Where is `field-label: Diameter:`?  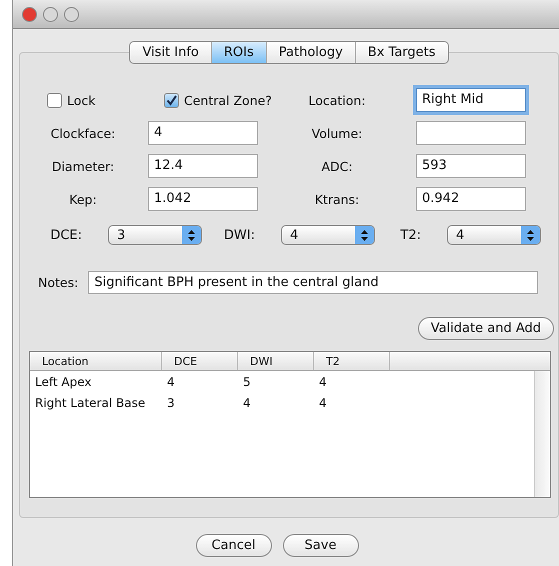
field-label: Diameter: is located at coordinates (83, 166).